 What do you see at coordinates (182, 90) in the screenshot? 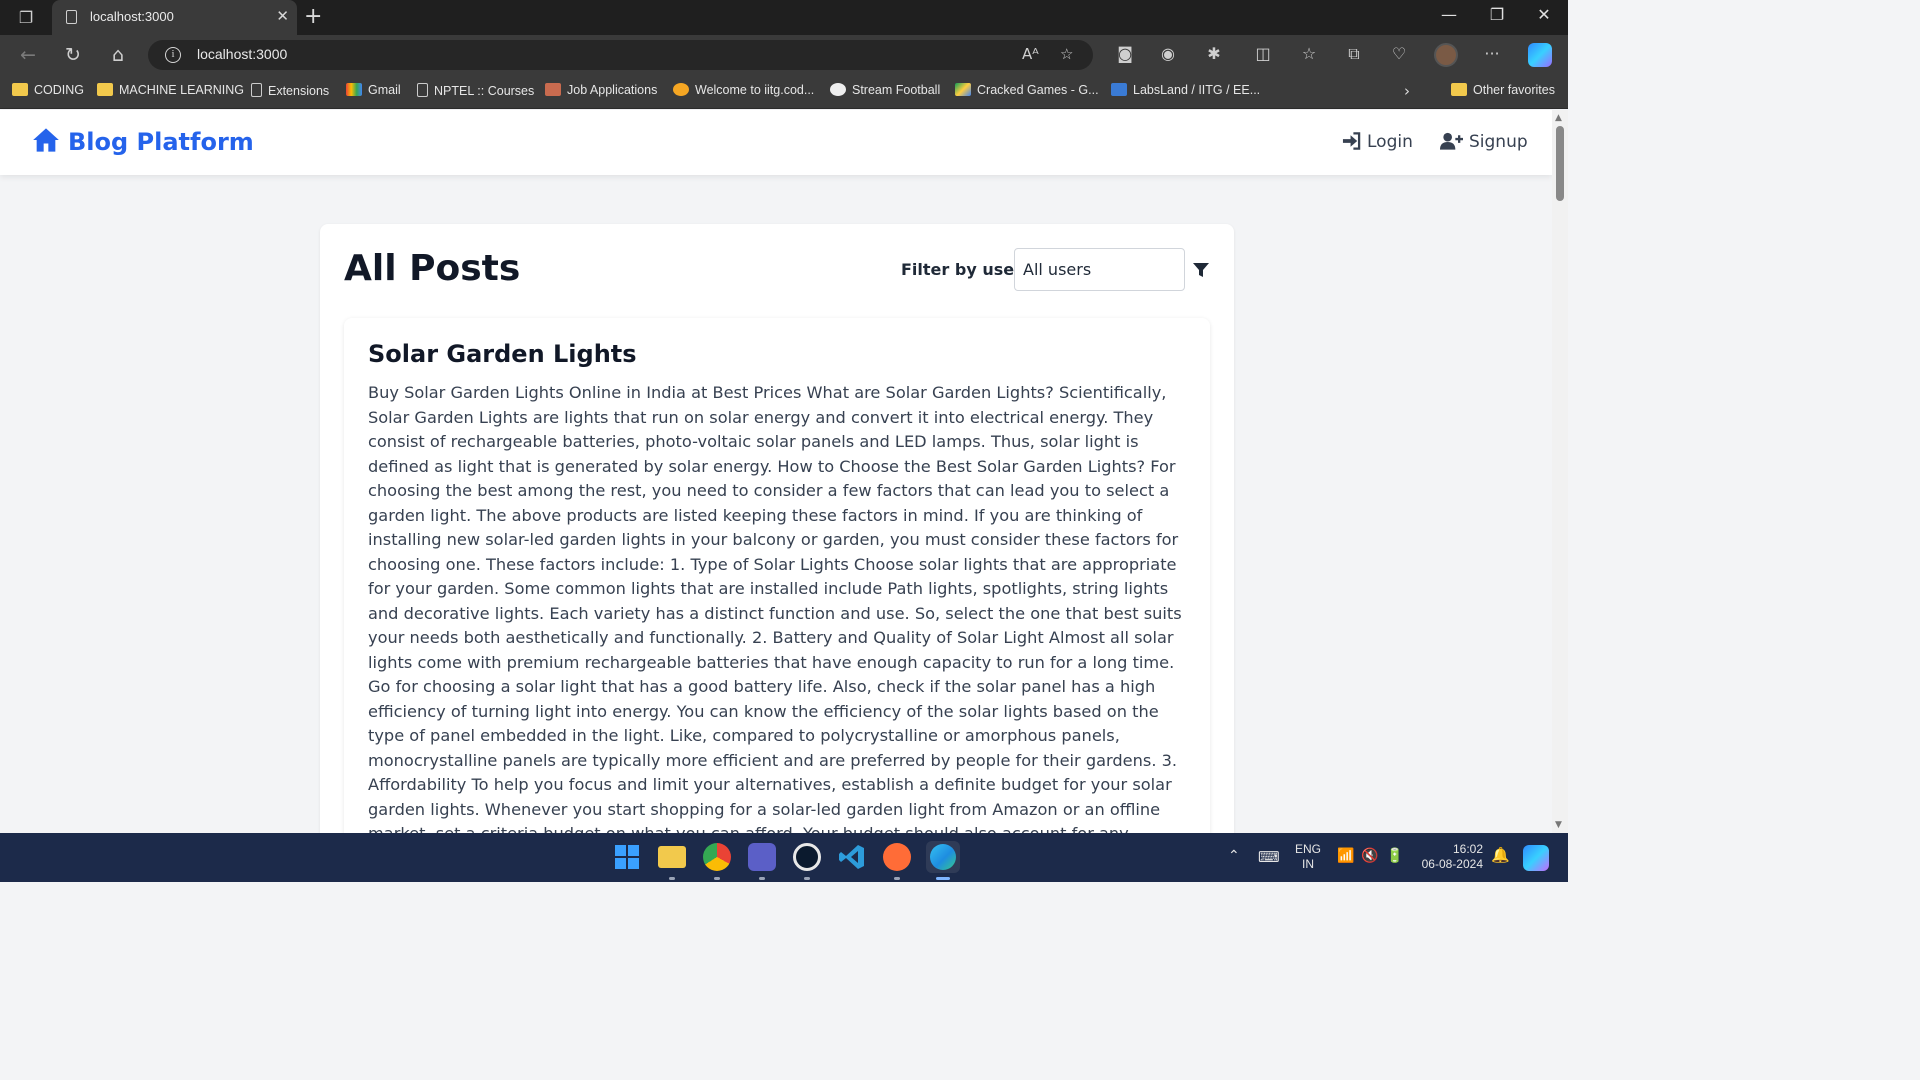
I see `favorite-label: MACHINE LEARNING` at bounding box center [182, 90].